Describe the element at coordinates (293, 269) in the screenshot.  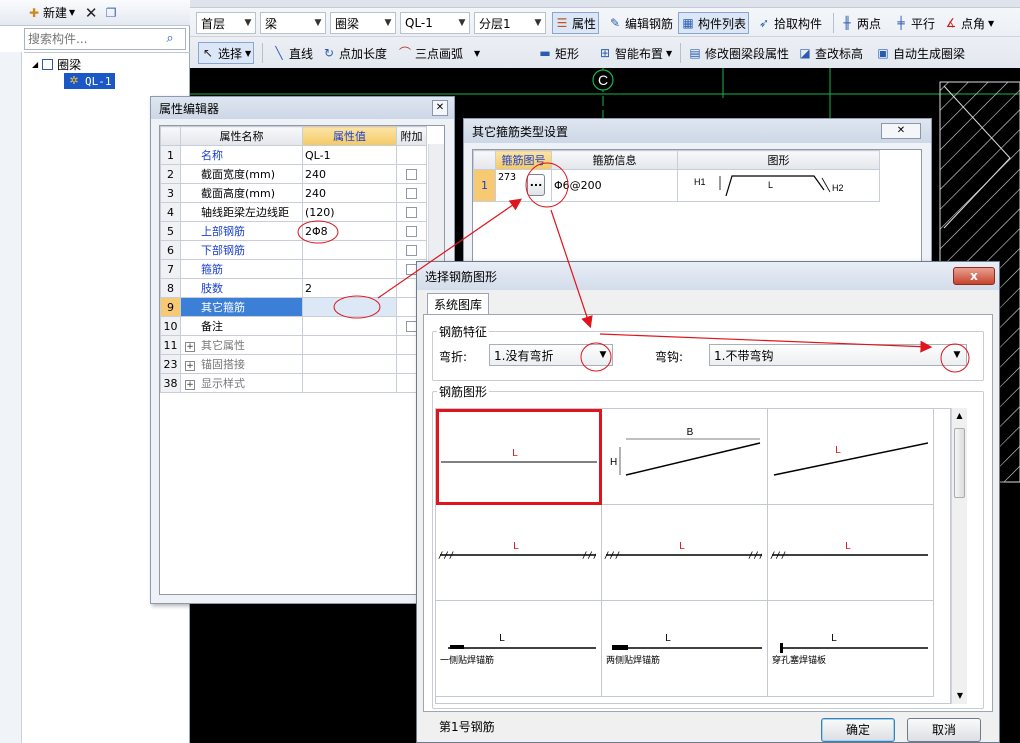
I see `property-row: 7 箍筋` at that location.